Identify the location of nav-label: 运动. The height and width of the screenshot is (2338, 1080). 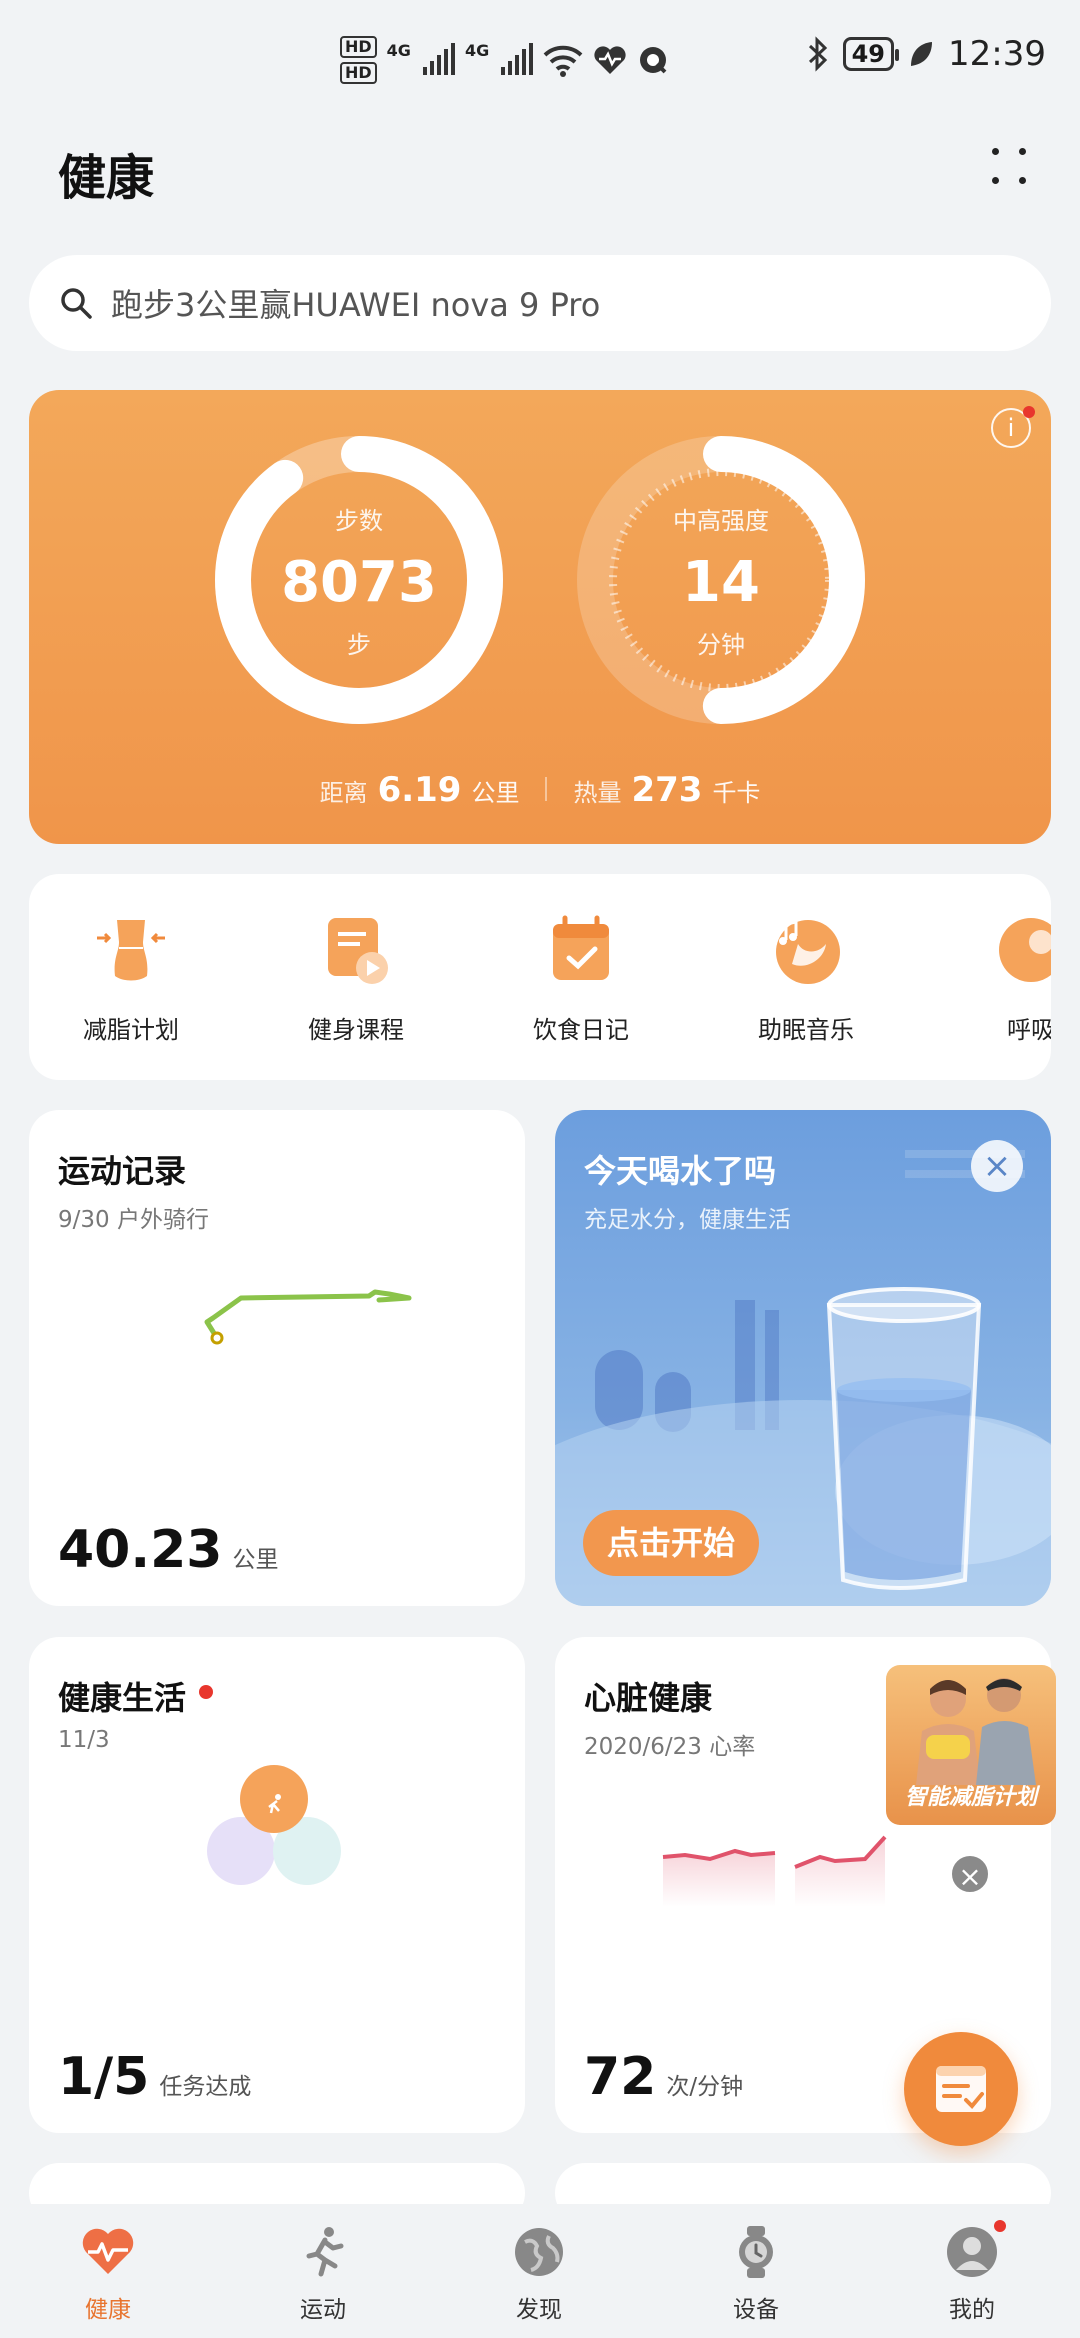
(323, 2310).